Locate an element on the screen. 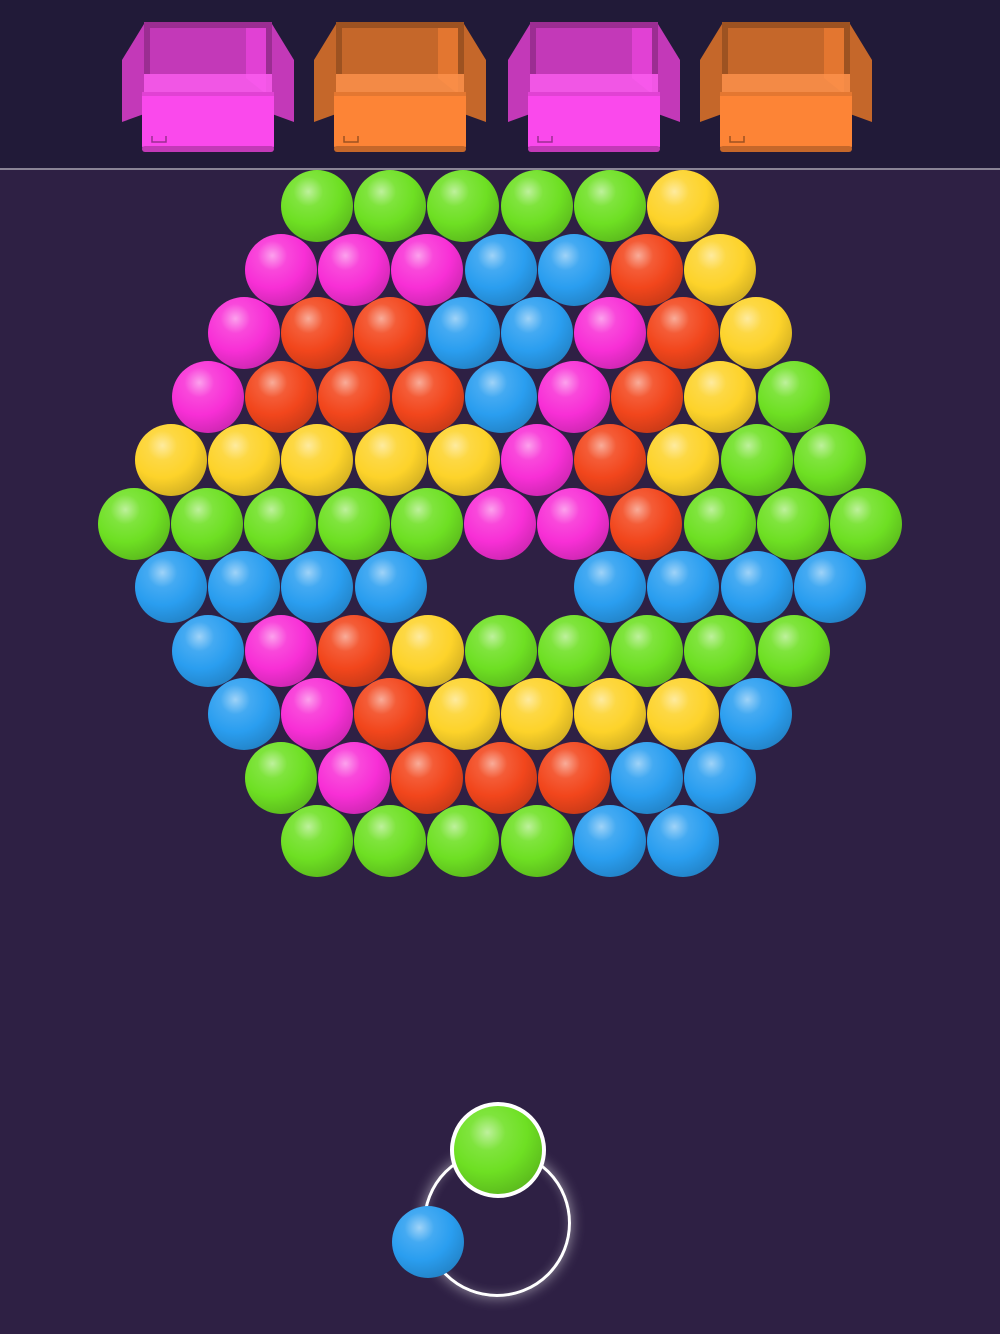 Image resolution: width=1000 pixels, height=1334 pixels. next-ball is located at coordinates (428, 1242).